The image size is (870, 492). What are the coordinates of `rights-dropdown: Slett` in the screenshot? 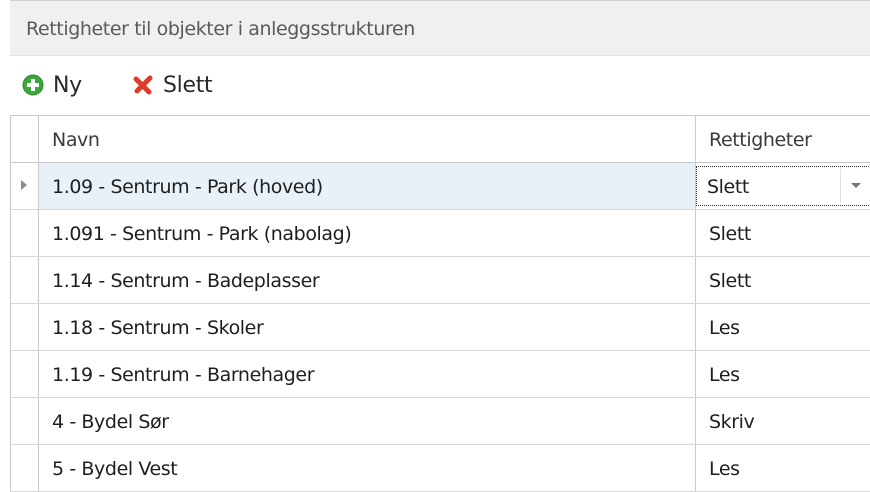 It's located at (783, 186).